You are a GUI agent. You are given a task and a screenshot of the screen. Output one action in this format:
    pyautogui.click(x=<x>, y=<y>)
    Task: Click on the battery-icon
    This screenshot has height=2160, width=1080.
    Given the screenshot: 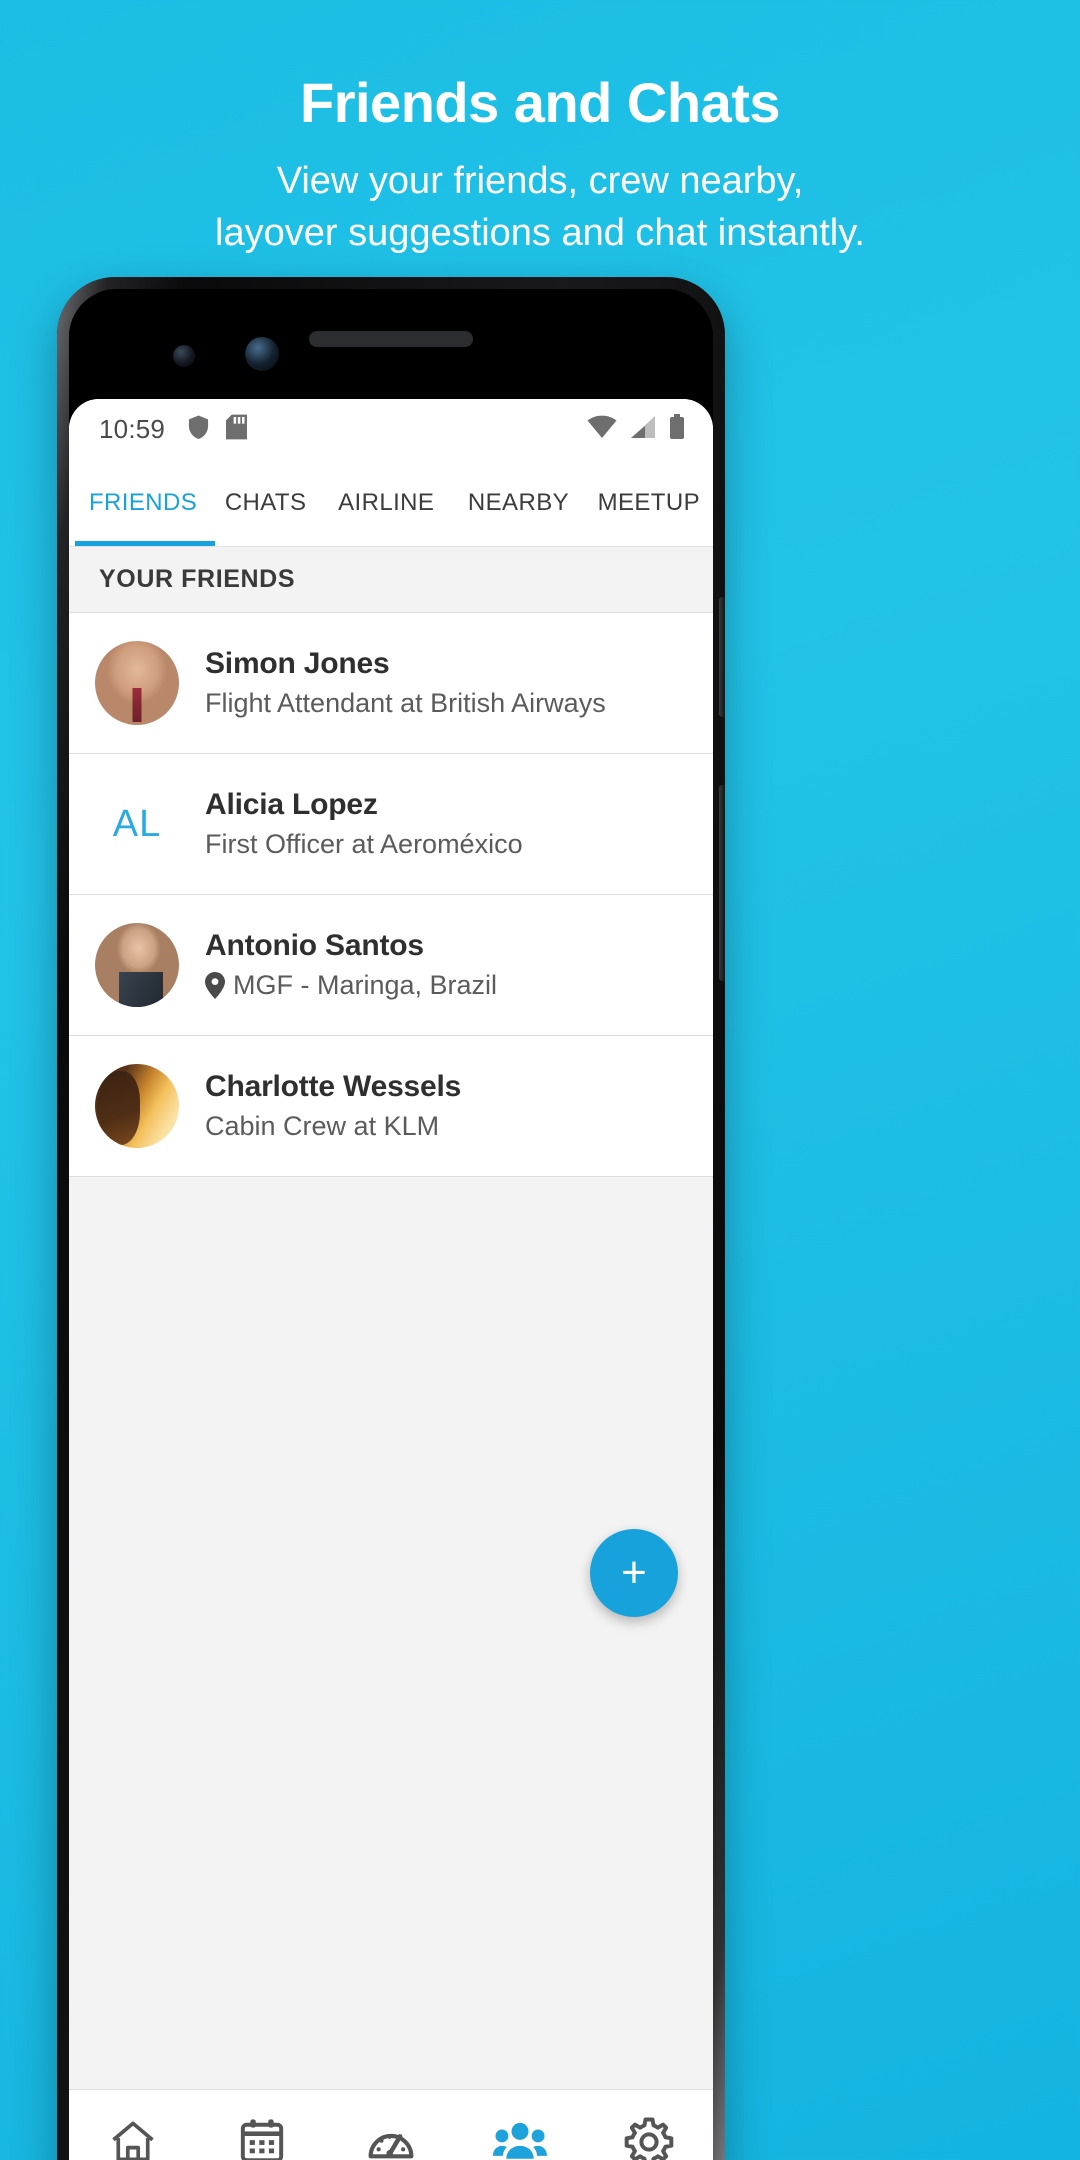 What is the action you would take?
    pyautogui.click(x=677, y=429)
    